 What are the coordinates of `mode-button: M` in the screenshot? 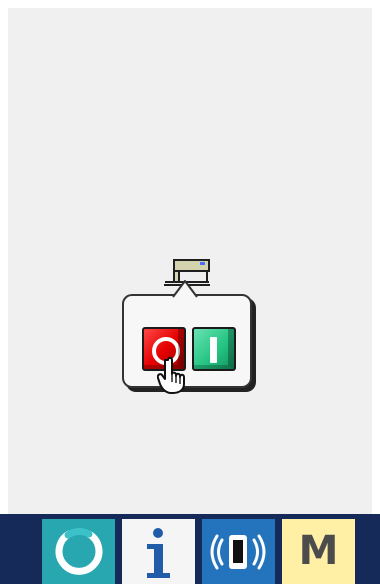 It's located at (318, 551).